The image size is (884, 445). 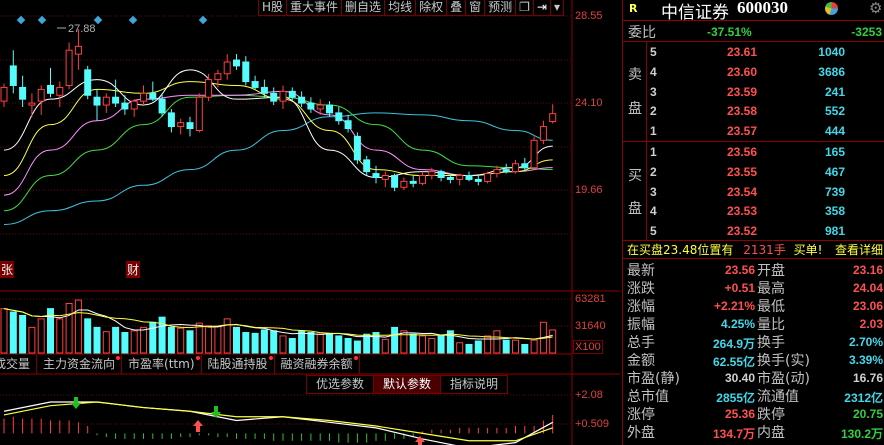 I want to click on stat-row: 振幅 4.25% 量比 2.03, so click(x=753, y=323).